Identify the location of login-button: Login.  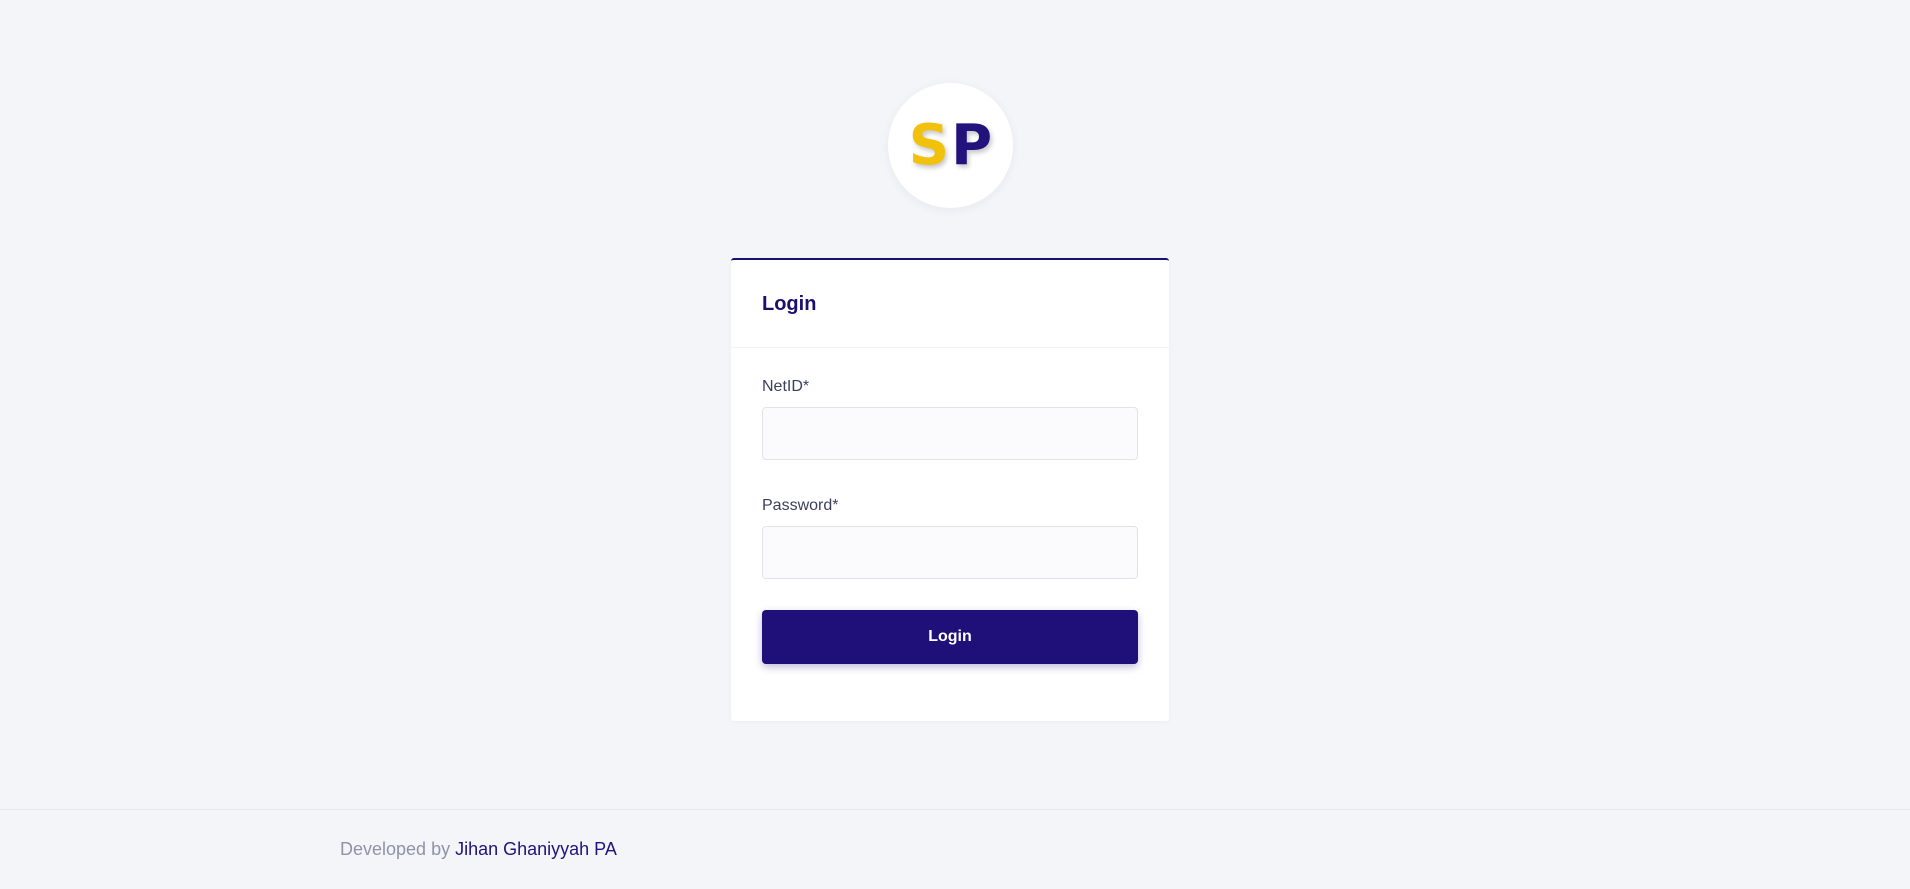
(950, 637).